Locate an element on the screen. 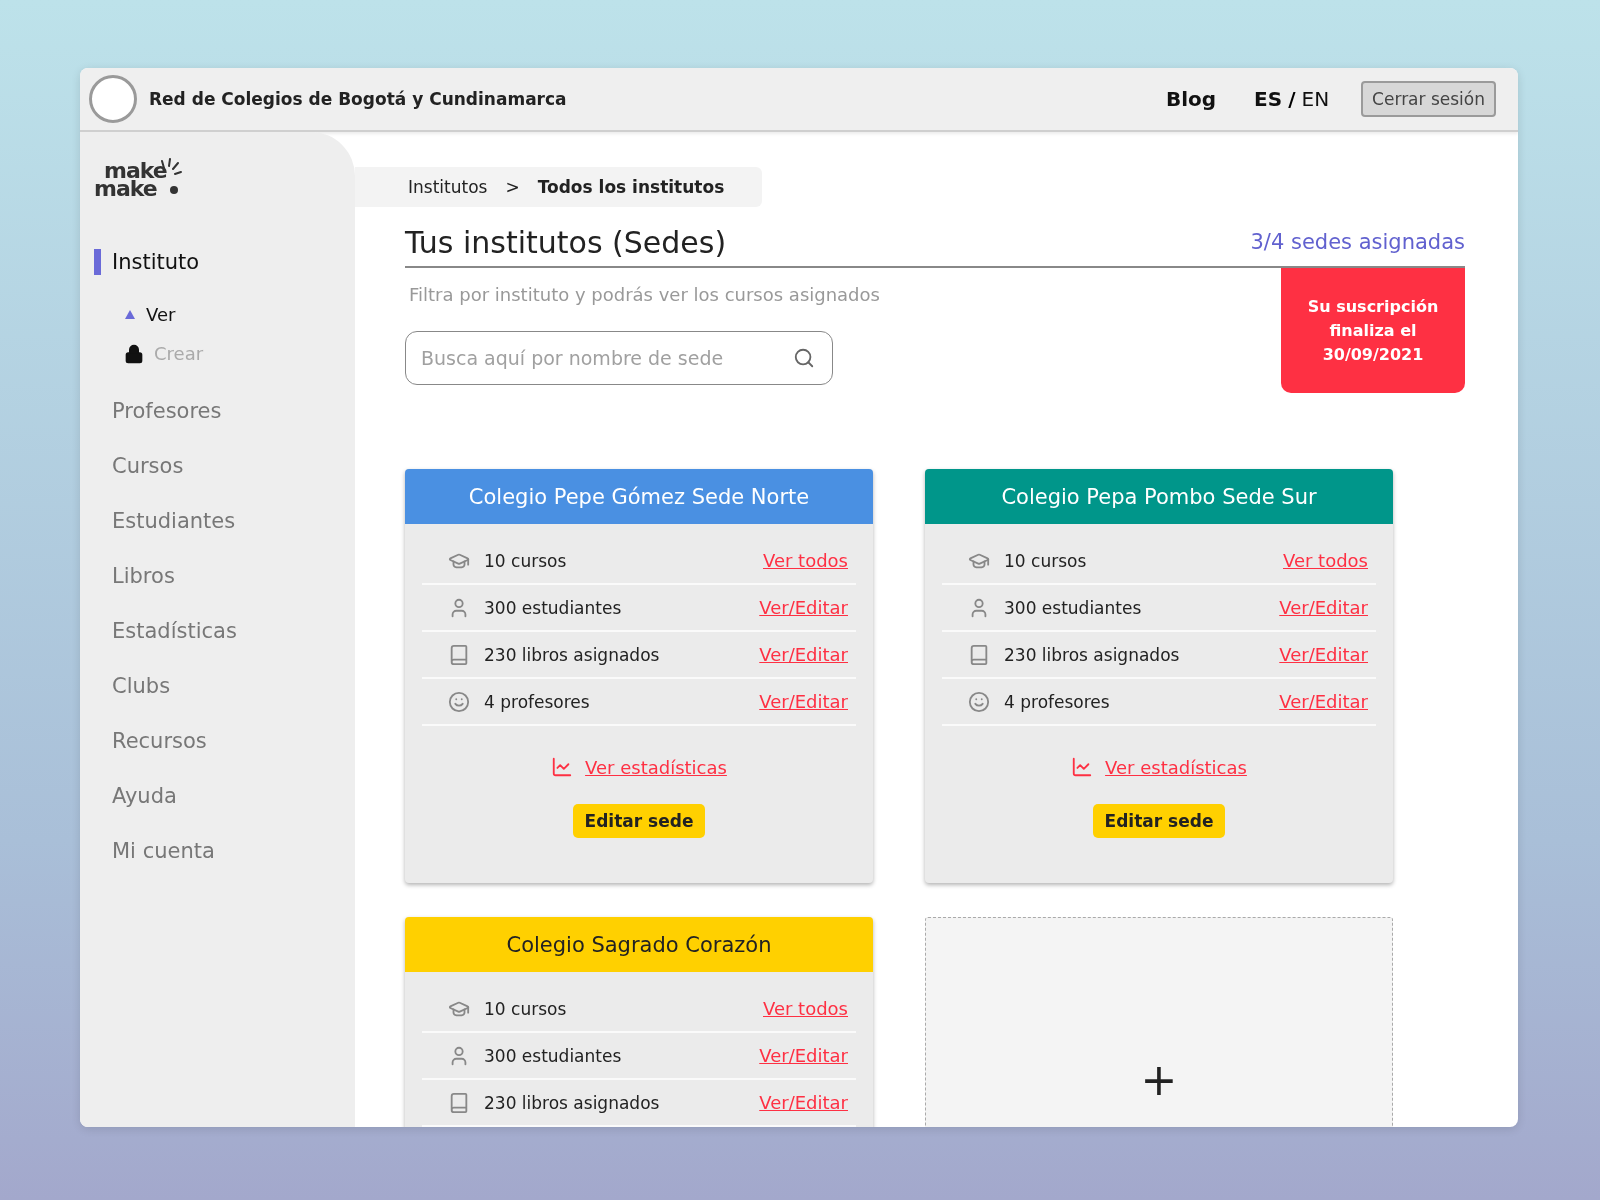 This screenshot has height=1200, width=1600. sidebar-item: Estadísticas is located at coordinates (224, 631).